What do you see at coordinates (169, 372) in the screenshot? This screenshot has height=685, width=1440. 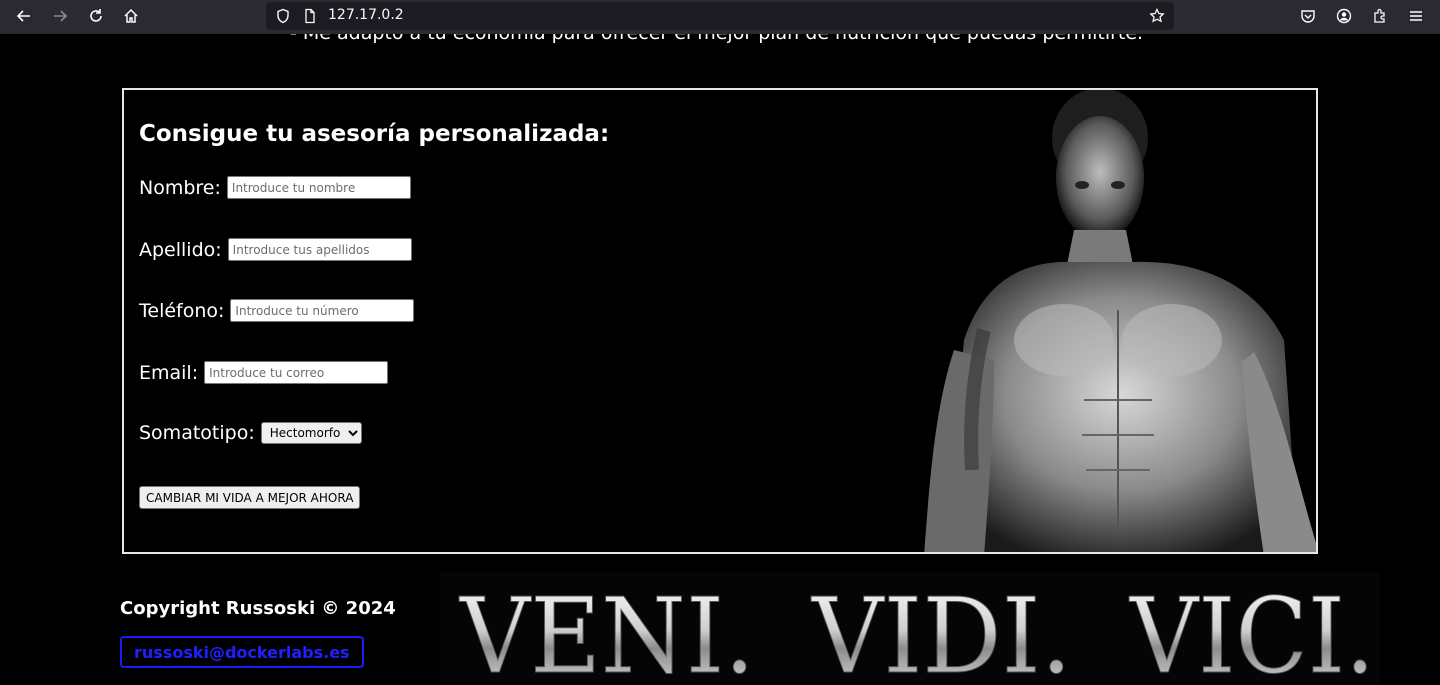 I see `email-label: Email:` at bounding box center [169, 372].